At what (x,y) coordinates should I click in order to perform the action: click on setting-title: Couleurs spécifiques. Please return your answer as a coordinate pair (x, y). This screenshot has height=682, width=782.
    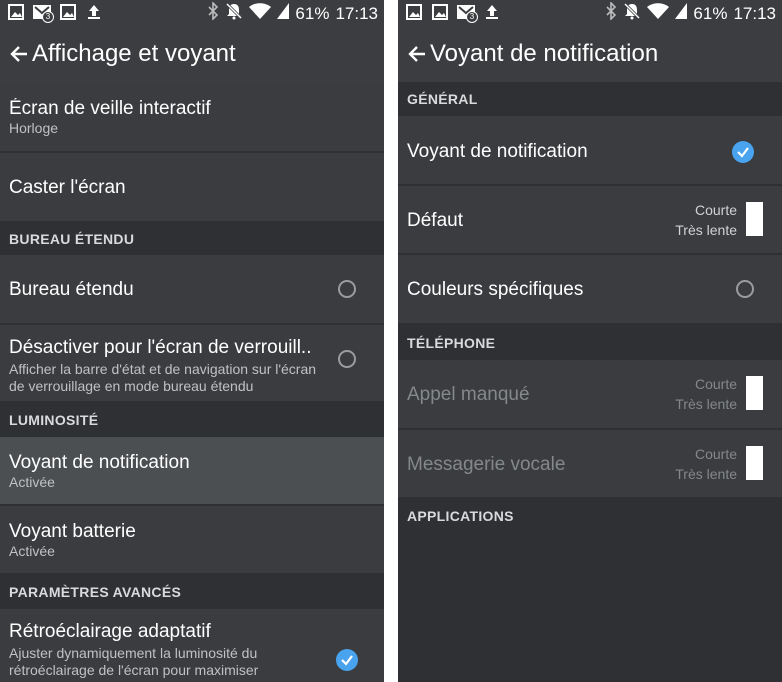
    Looking at the image, I should click on (495, 289).